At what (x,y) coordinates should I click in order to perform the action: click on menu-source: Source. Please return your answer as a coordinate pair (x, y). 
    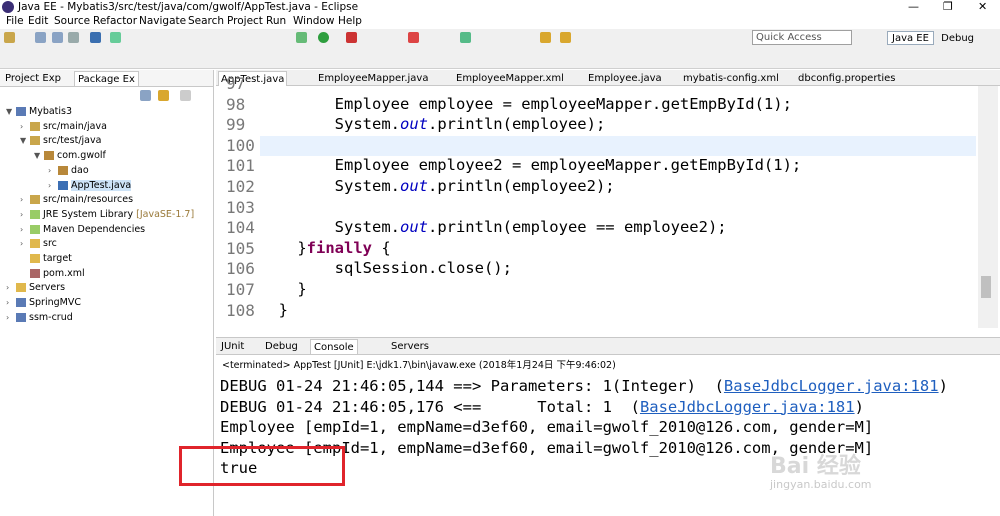
    Looking at the image, I should click on (72, 21).